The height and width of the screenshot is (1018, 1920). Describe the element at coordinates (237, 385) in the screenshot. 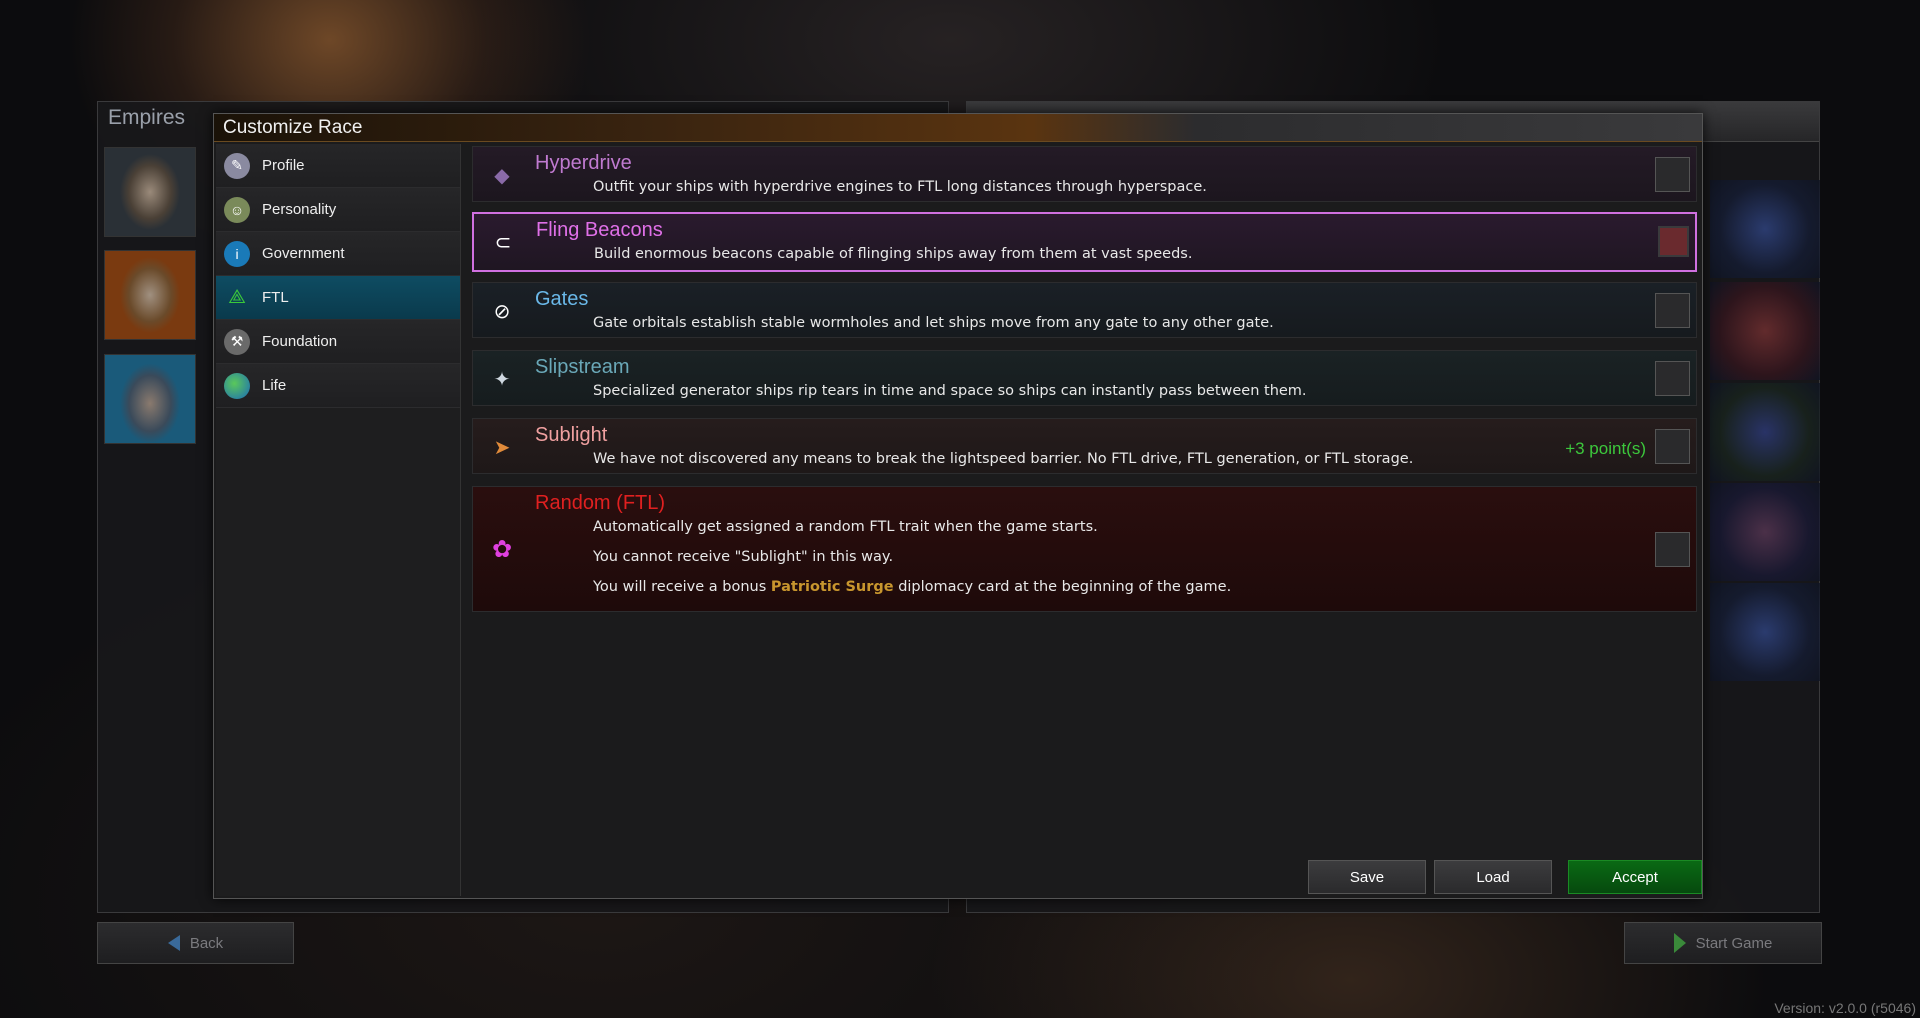

I see `life-icon` at that location.